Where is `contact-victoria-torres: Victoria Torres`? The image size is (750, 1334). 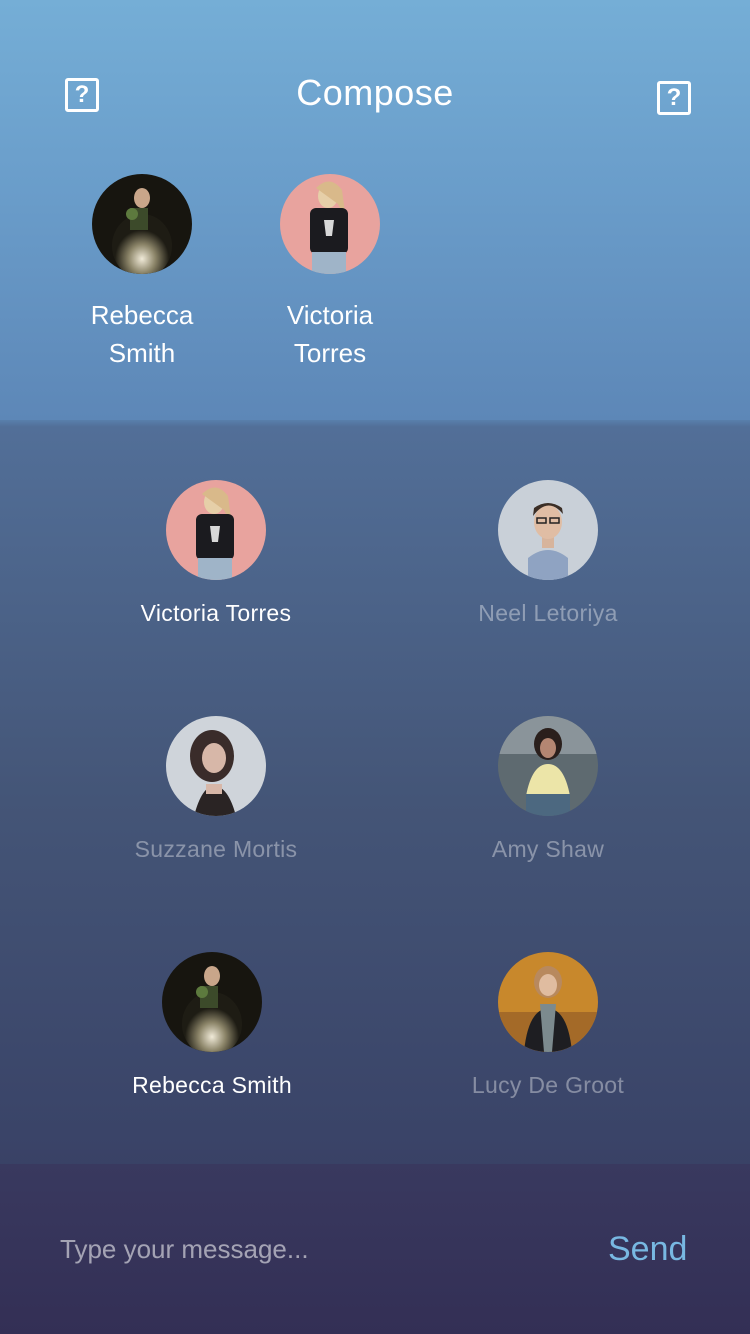 contact-victoria-torres: Victoria Torres is located at coordinates (216, 553).